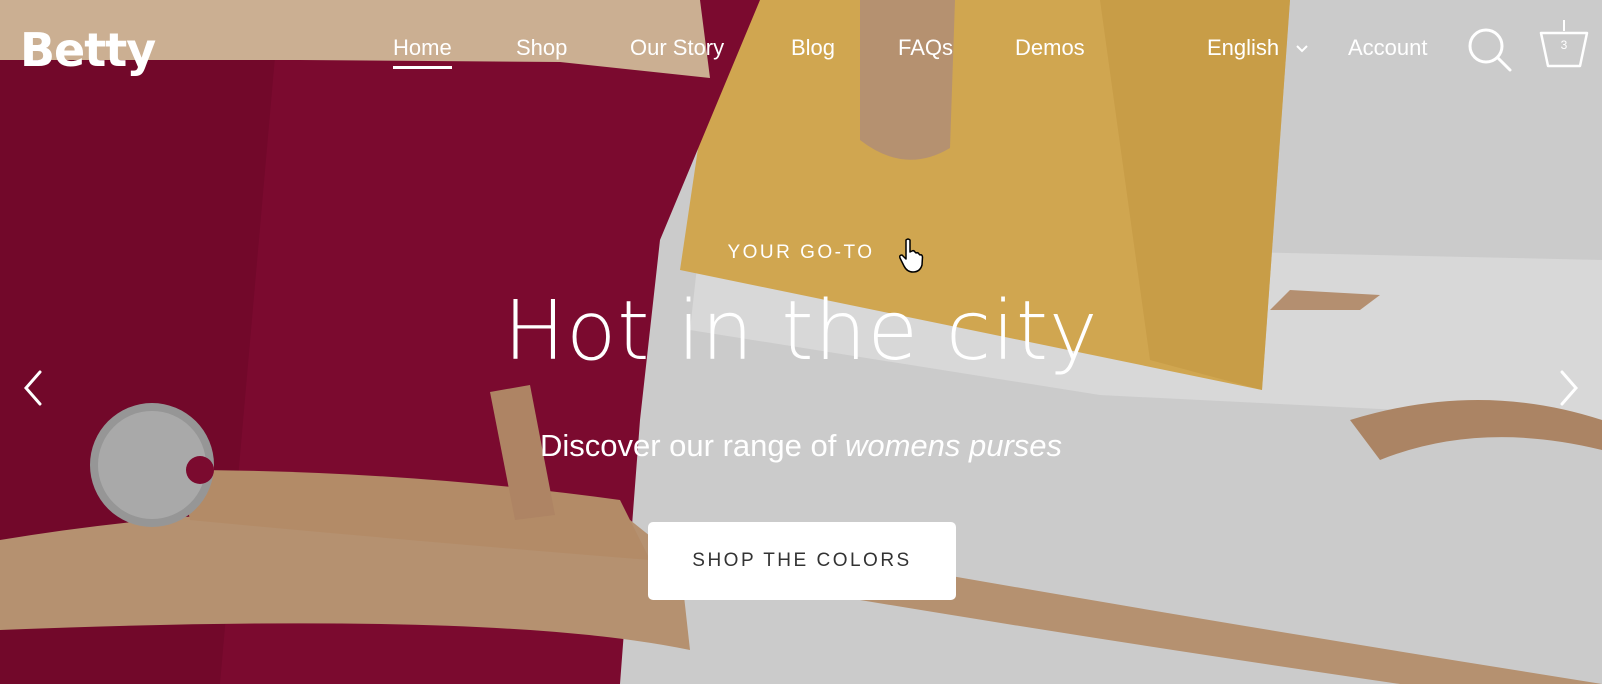 The height and width of the screenshot is (684, 1602). I want to click on cart-count-badge: 3, so click(1564, 45).